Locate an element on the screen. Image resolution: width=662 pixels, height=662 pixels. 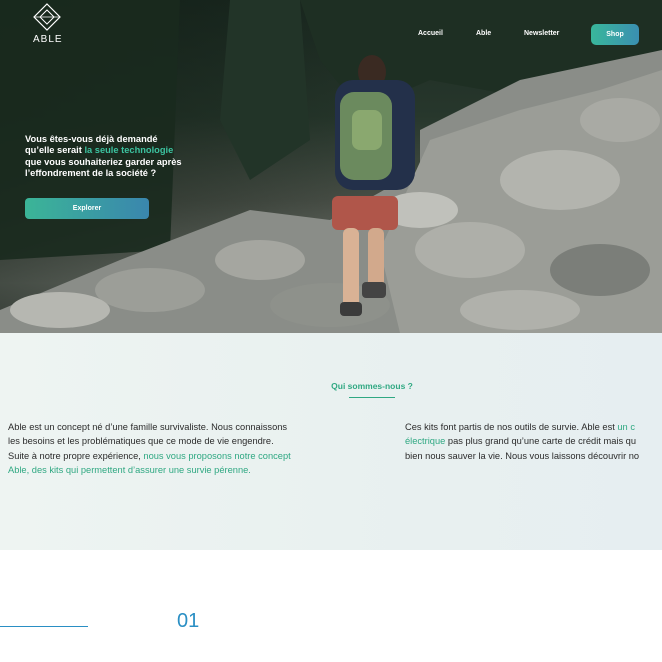
hero-line-2: qu’elle serait la seule technologie is located at coordinates (115, 150).